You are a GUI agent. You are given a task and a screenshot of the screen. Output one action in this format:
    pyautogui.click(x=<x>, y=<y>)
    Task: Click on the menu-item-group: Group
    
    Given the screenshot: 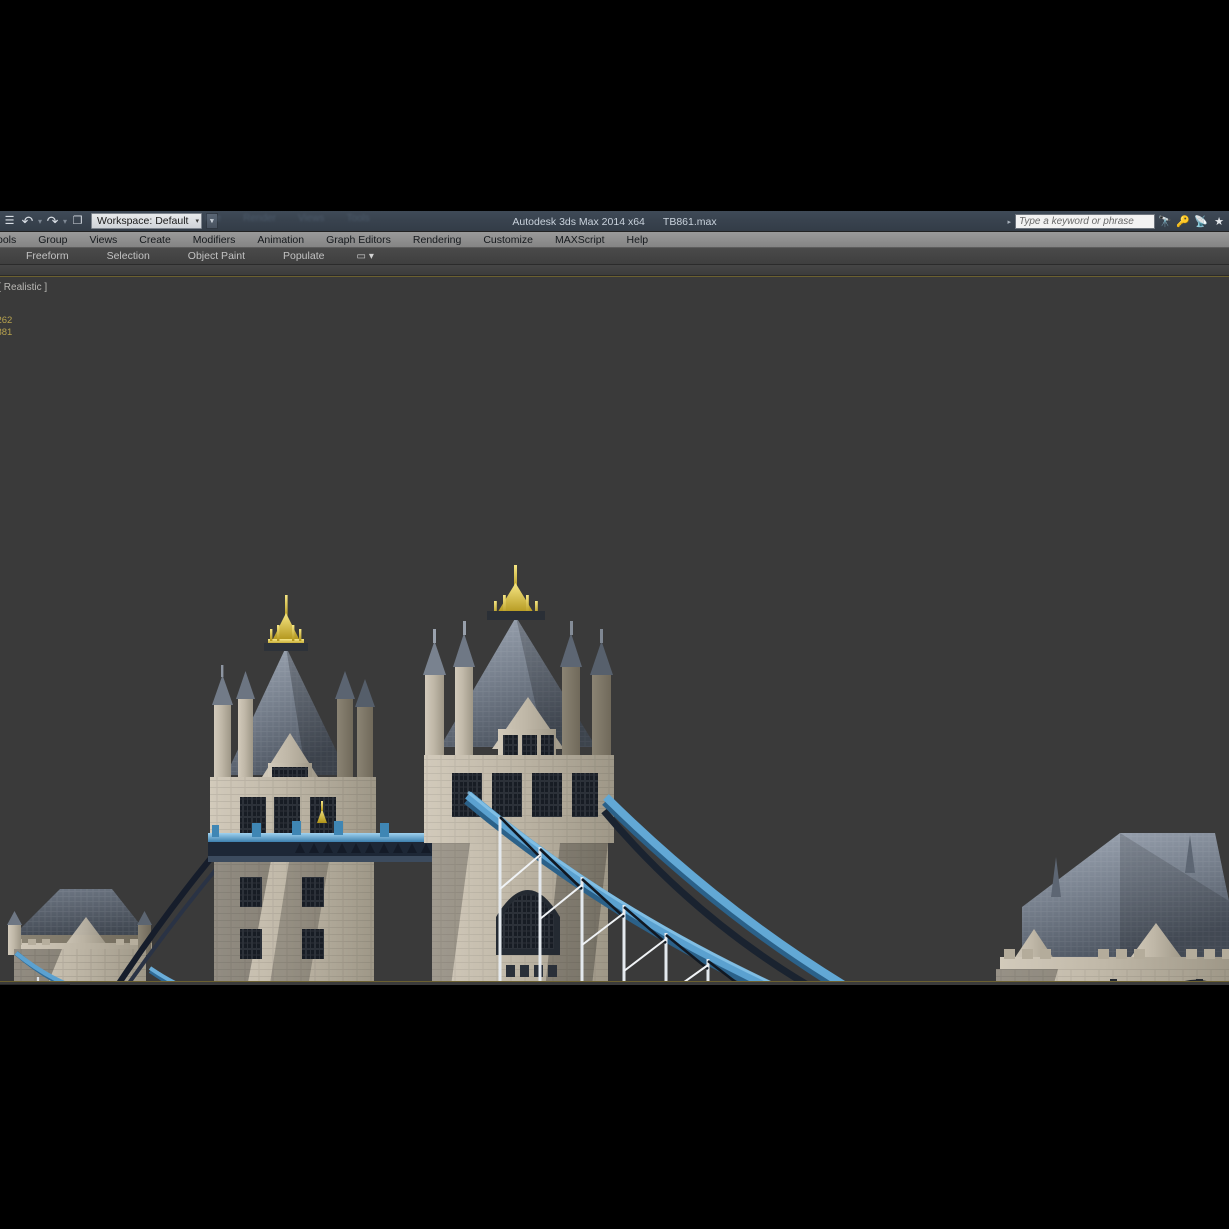 What is the action you would take?
    pyautogui.click(x=52, y=240)
    